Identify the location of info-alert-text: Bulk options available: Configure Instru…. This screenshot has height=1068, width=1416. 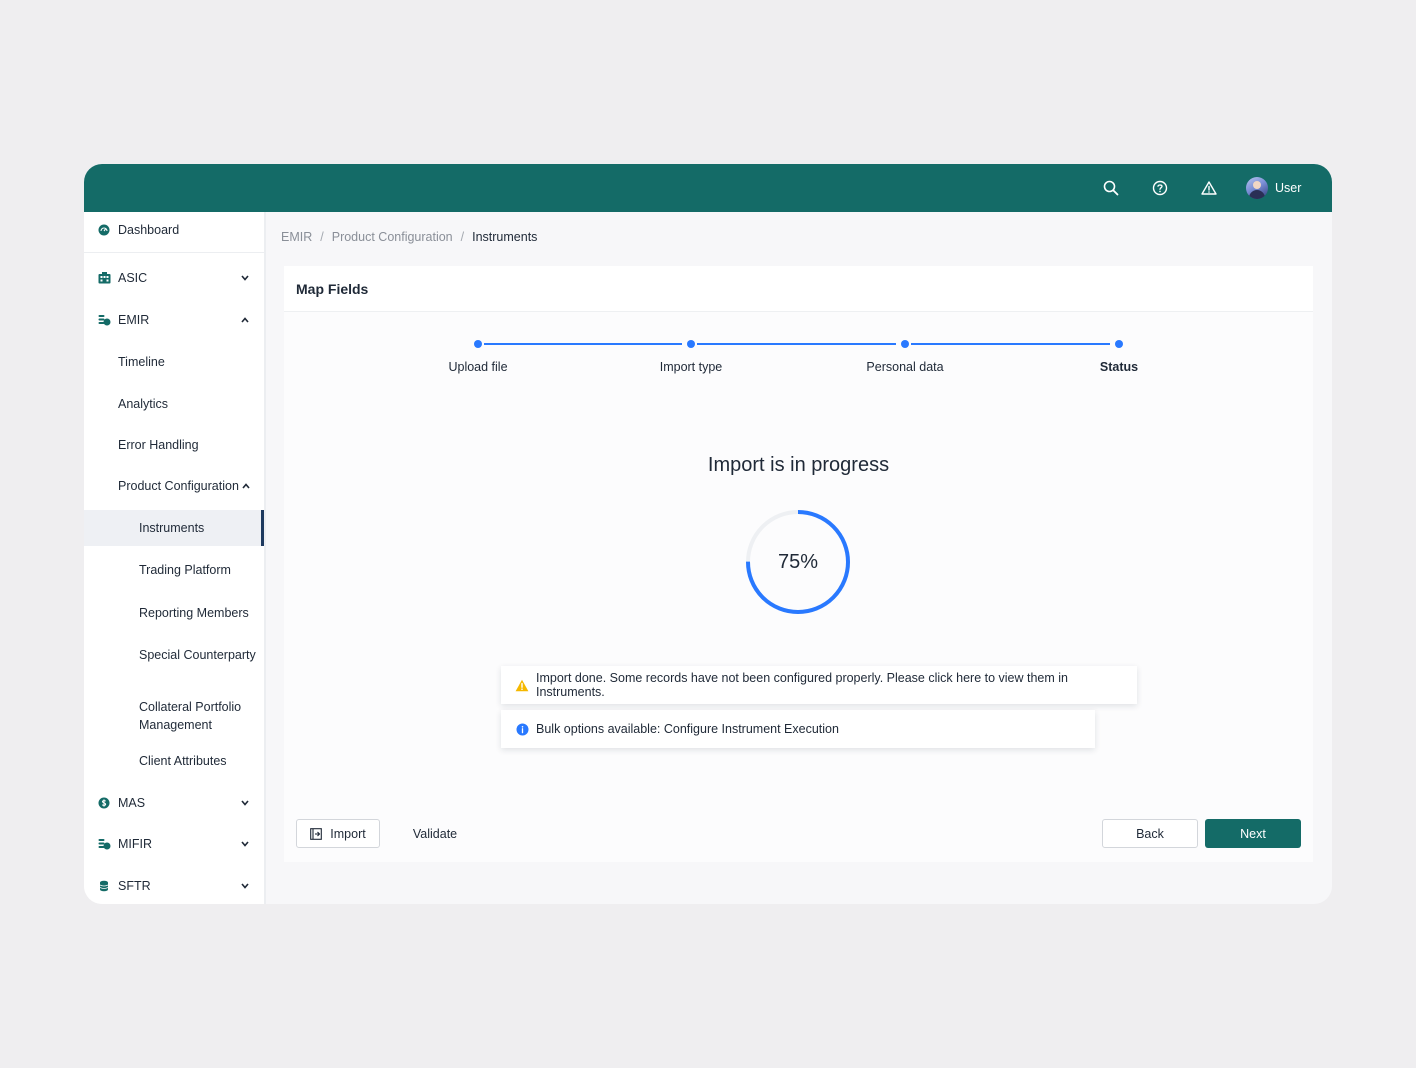
(687, 729).